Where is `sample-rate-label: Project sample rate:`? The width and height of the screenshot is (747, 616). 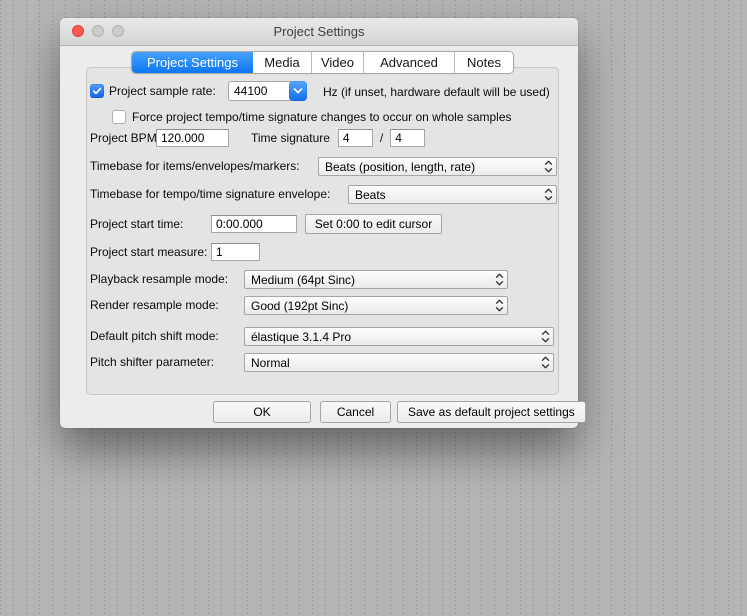
sample-rate-label: Project sample rate: is located at coordinates (162, 91).